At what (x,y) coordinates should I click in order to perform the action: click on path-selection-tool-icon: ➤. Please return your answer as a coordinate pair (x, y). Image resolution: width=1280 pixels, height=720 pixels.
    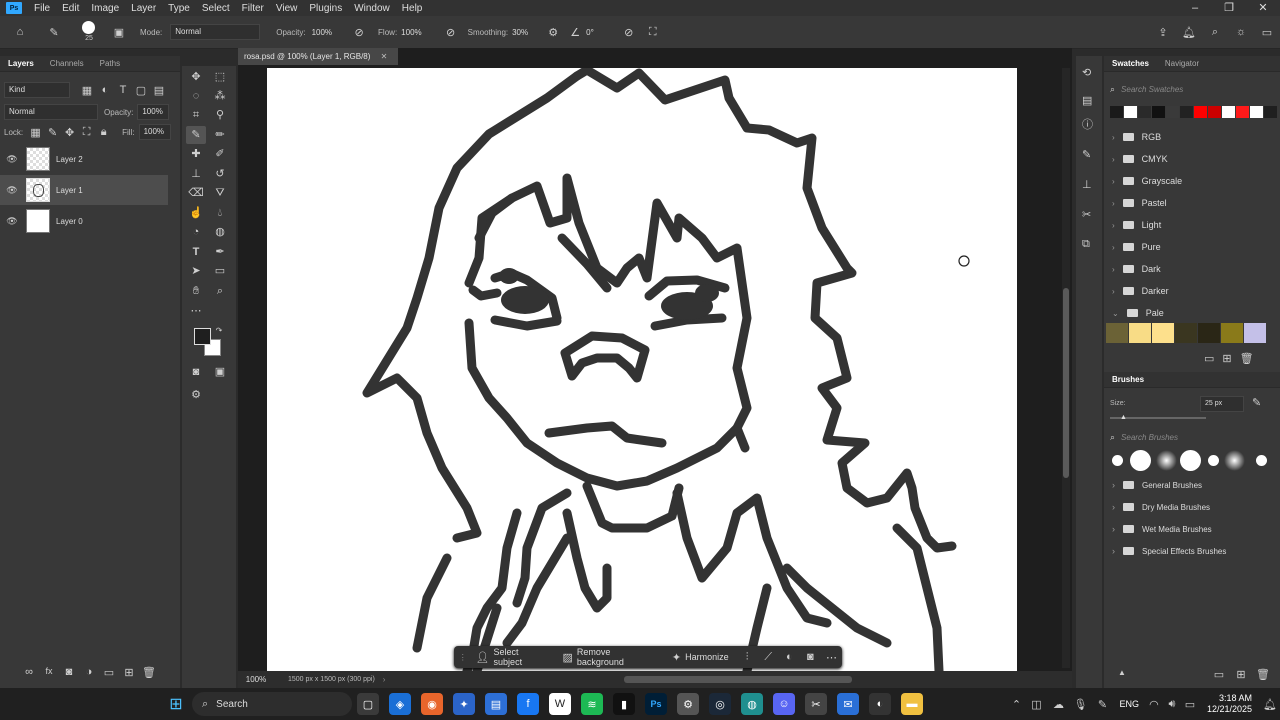
    Looking at the image, I should click on (196, 271).